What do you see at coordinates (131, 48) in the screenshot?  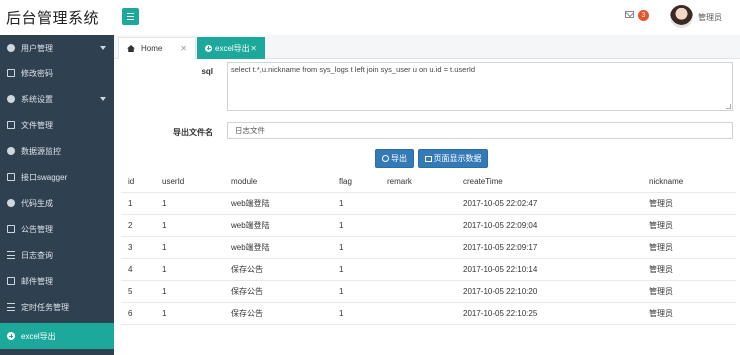 I see `home-icon` at bounding box center [131, 48].